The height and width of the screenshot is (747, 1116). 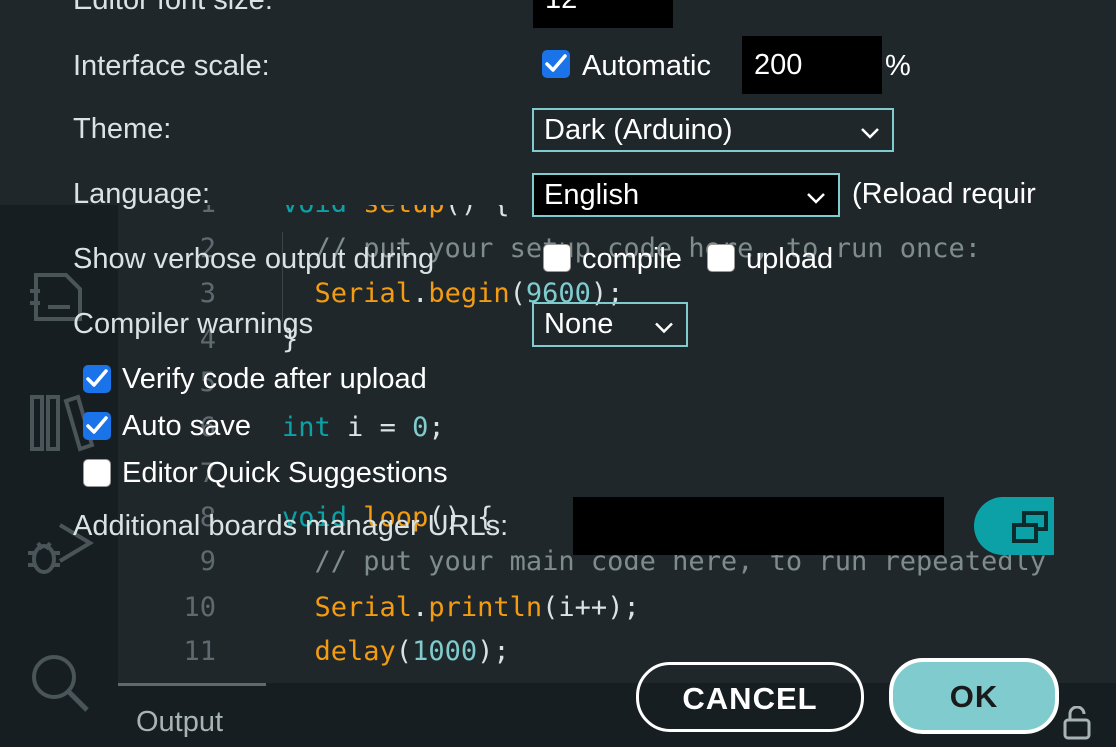 I want to click on interface-scale-label: Interface scale:, so click(x=171, y=66).